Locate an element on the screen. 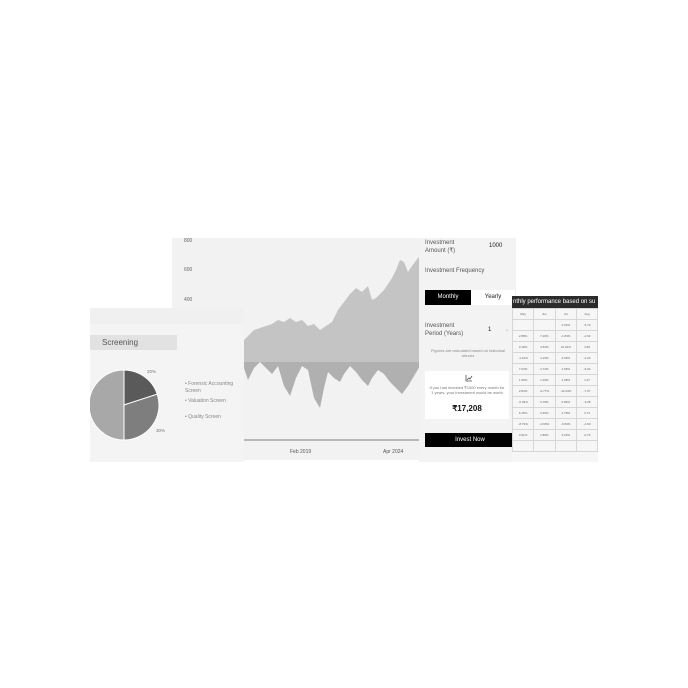  header-cell: Aug is located at coordinates (587, 314).